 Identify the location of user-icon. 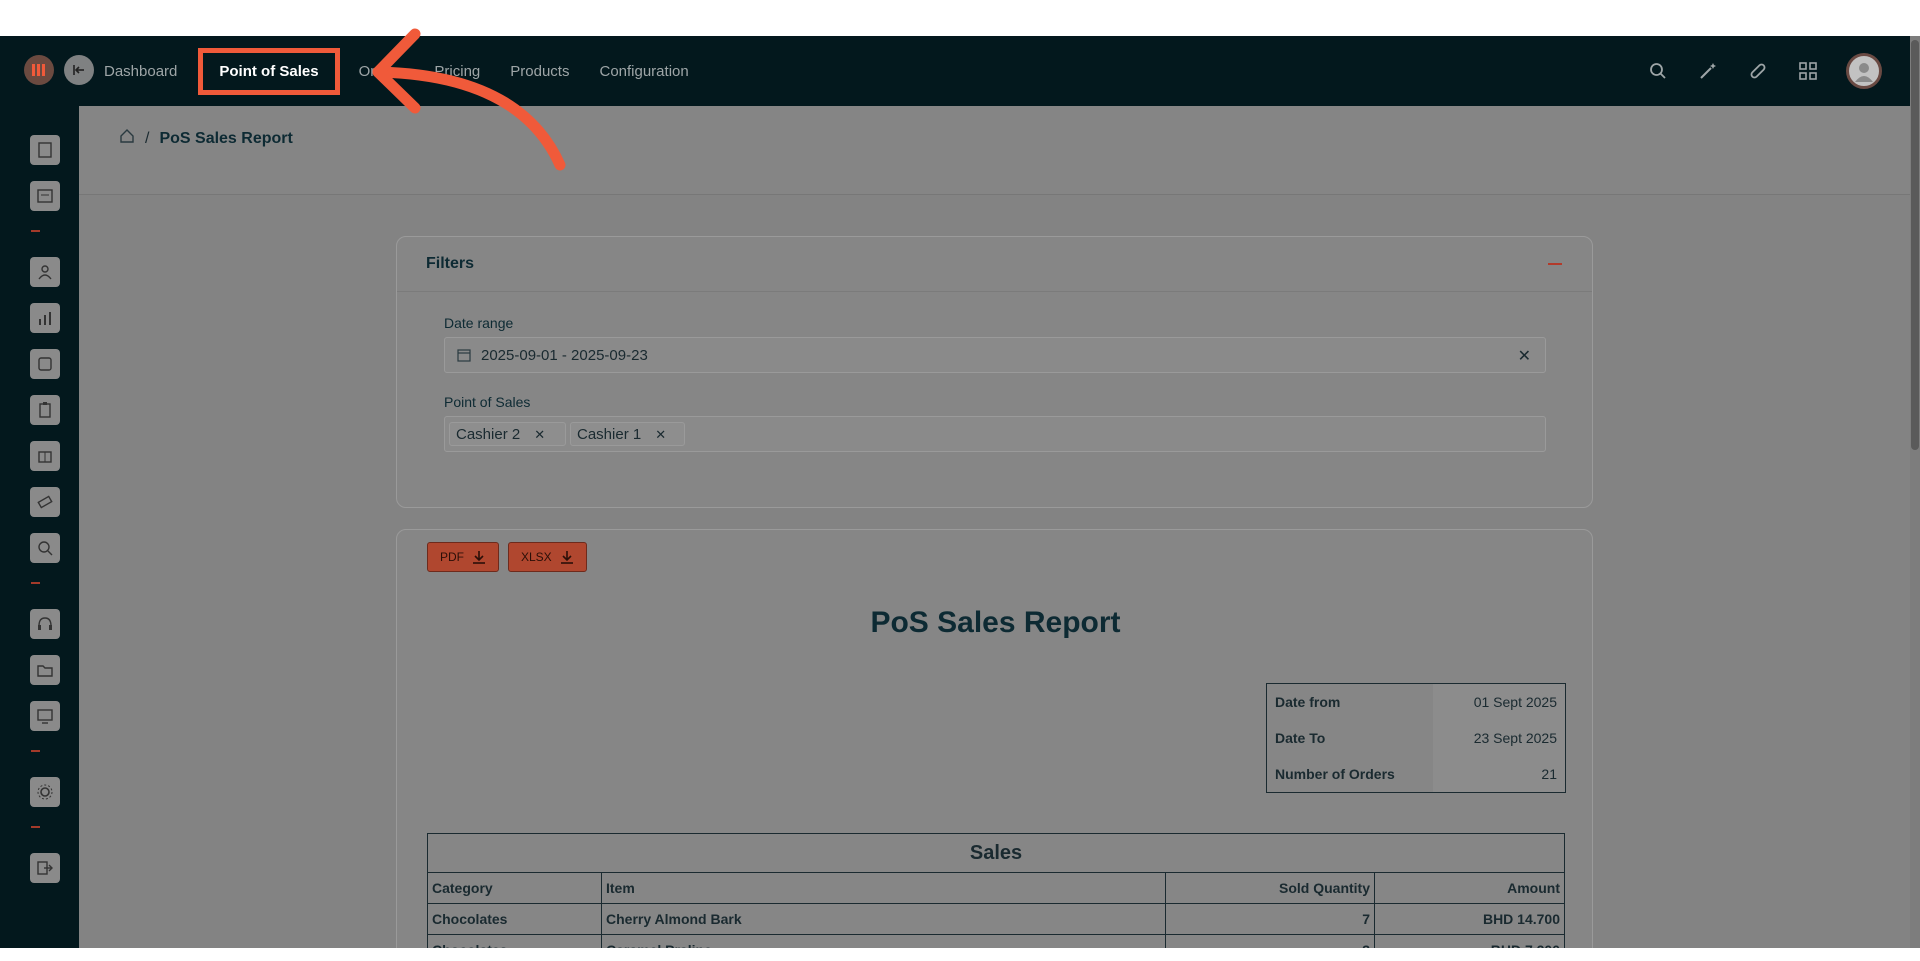
(1864, 72).